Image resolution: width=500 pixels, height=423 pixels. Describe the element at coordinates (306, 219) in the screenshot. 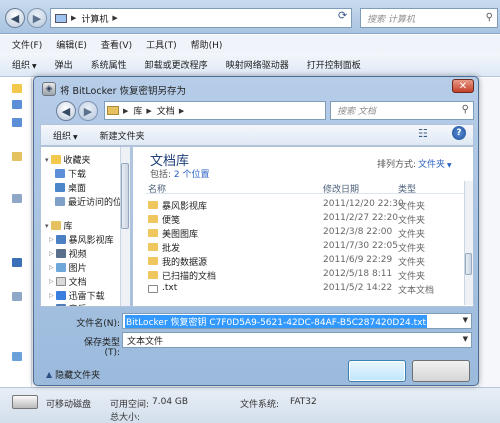

I see `file-row: 便笺 2011/2/27 22:20 文件夹` at that location.